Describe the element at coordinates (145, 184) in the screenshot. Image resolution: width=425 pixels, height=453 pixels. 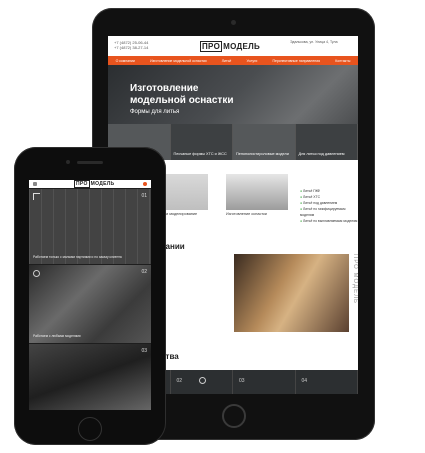
I see `phone-call-icon` at that location.